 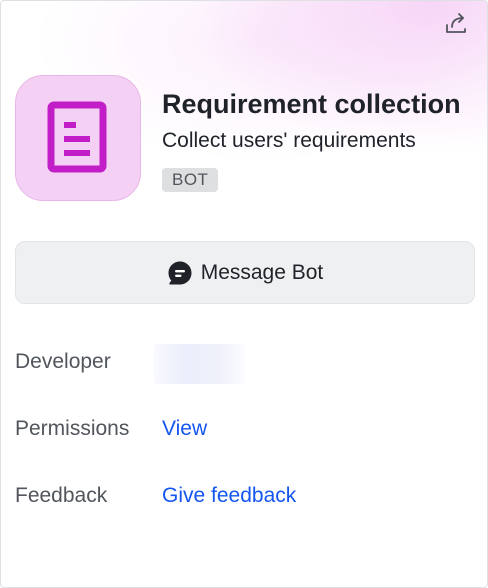 What do you see at coordinates (72, 428) in the screenshot?
I see `permissions-label: Permissions` at bounding box center [72, 428].